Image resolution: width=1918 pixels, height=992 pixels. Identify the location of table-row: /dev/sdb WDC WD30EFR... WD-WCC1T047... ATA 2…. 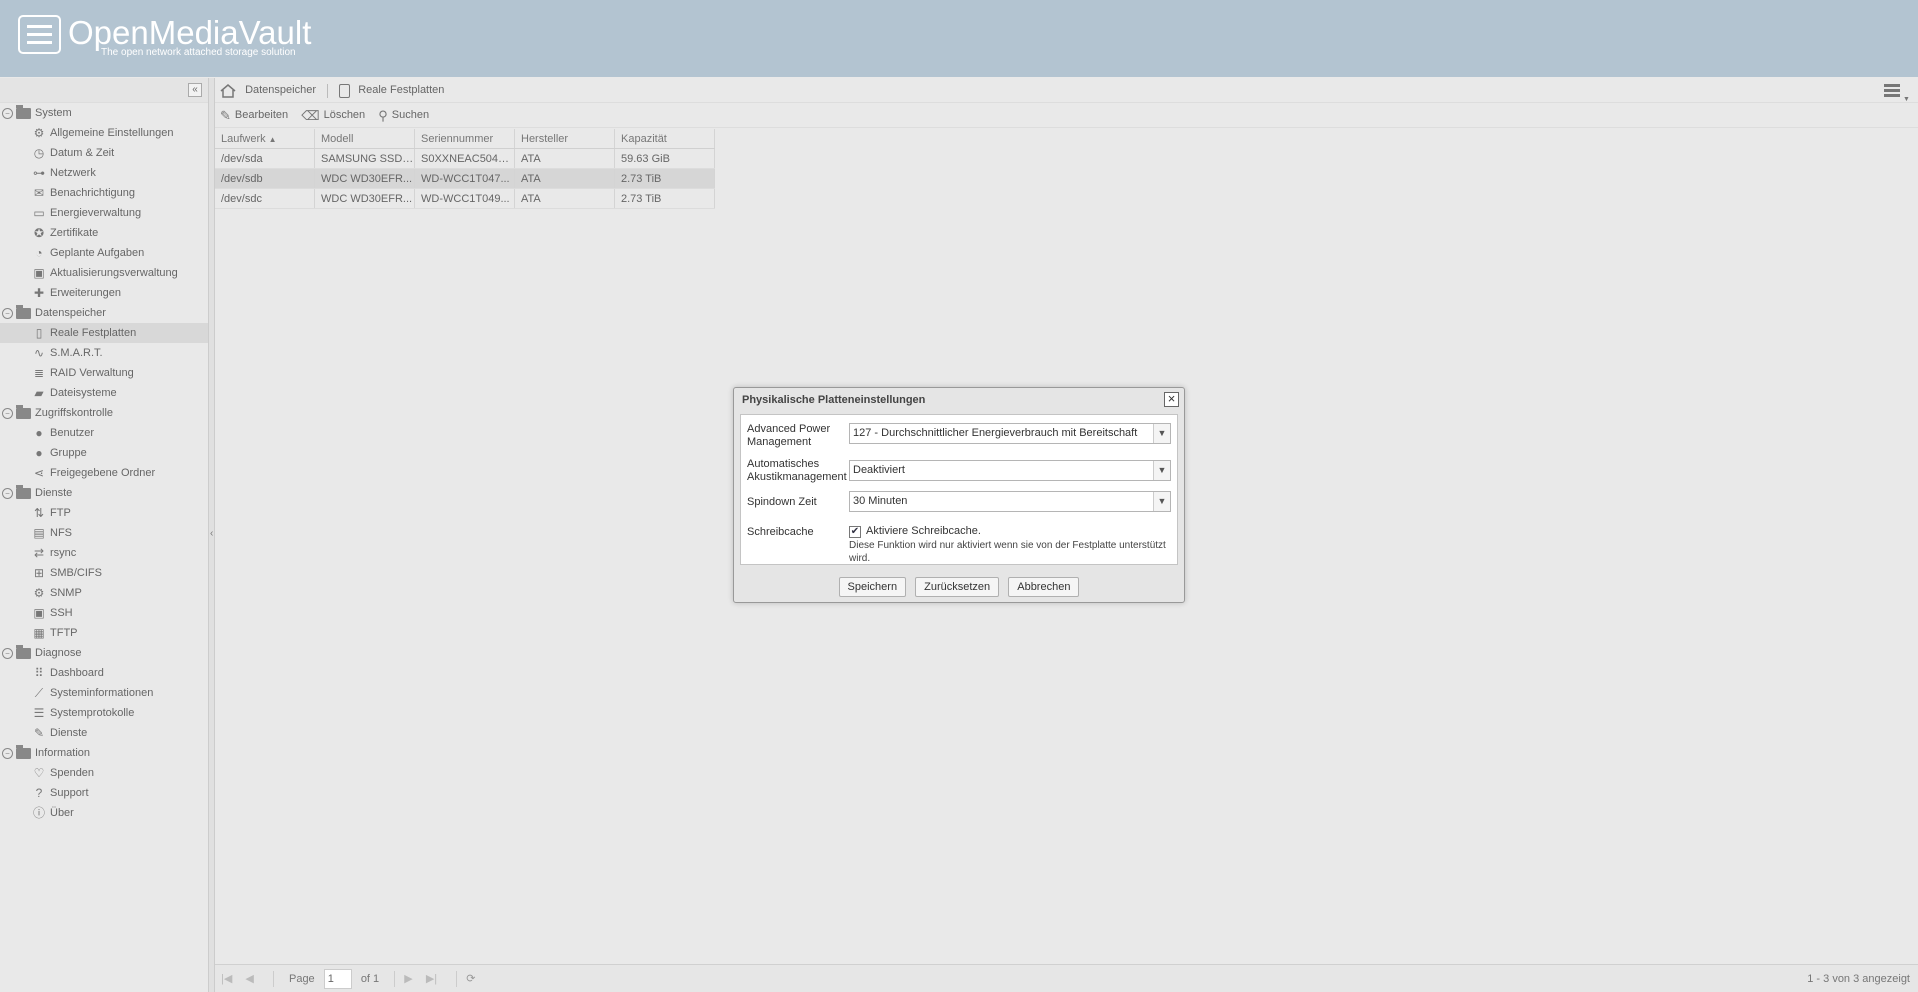
(465, 179).